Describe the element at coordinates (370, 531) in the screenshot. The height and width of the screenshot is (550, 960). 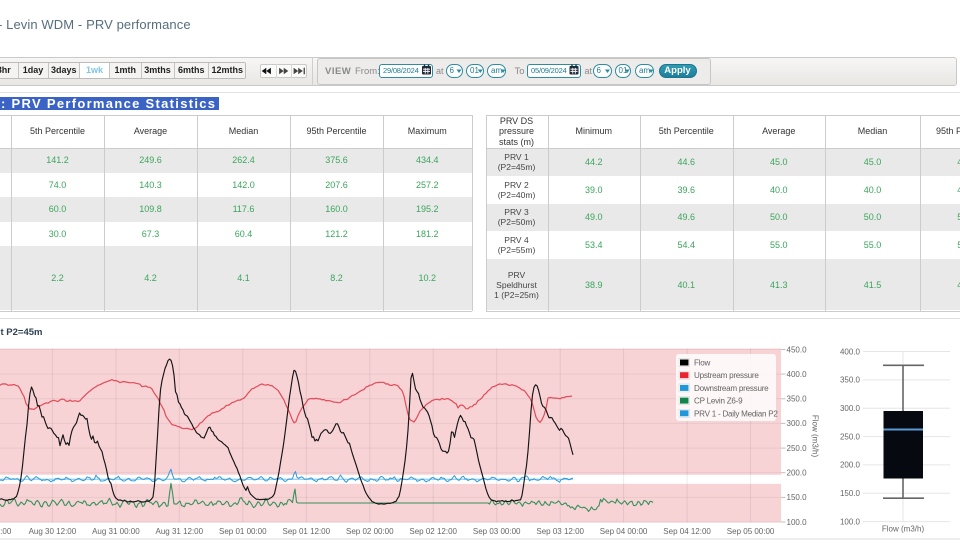
I see `svg-text: Sep 02 00:00` at that location.